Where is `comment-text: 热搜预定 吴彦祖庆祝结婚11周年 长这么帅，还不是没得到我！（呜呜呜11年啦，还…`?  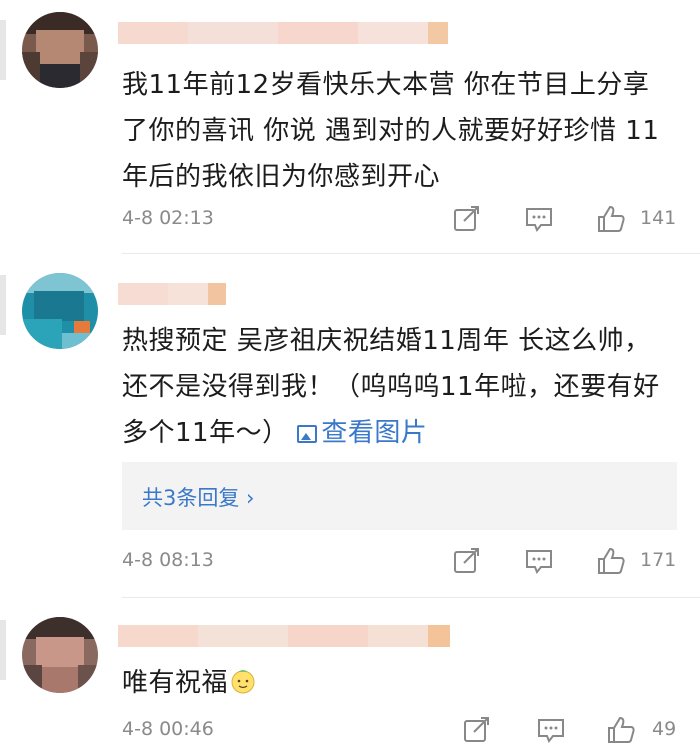
comment-text: 热搜预定 吴彦祖庆祝结婚11周年 长这么帅，还不是没得到我！（呜呜呜11年啦，还… is located at coordinates (391, 387).